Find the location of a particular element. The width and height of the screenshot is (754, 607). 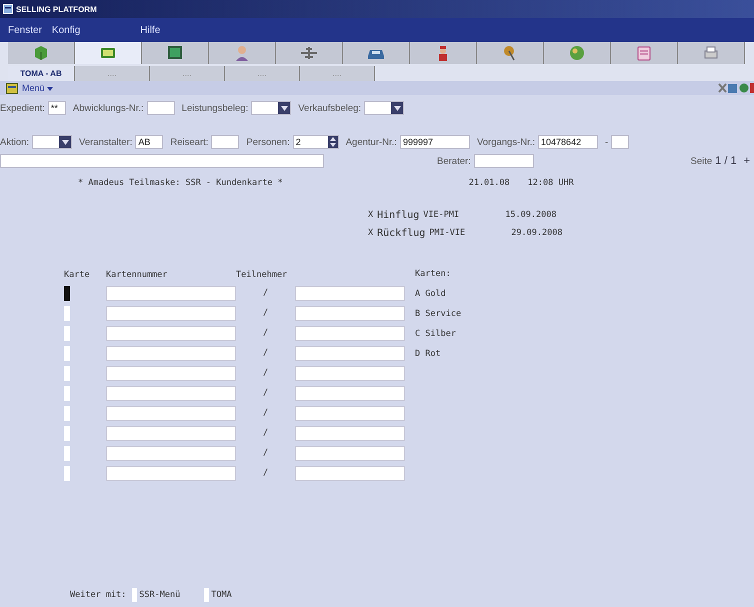

note-icon is located at coordinates (644, 53).